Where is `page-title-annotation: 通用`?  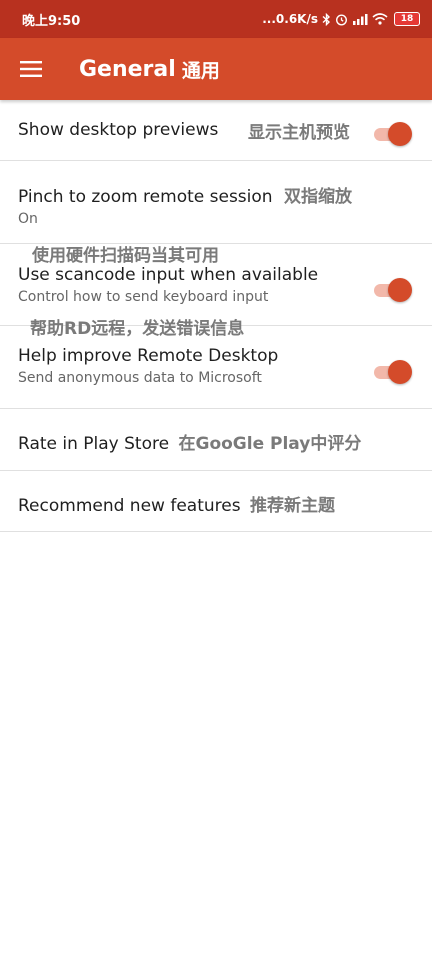 page-title-annotation: 通用 is located at coordinates (200, 70).